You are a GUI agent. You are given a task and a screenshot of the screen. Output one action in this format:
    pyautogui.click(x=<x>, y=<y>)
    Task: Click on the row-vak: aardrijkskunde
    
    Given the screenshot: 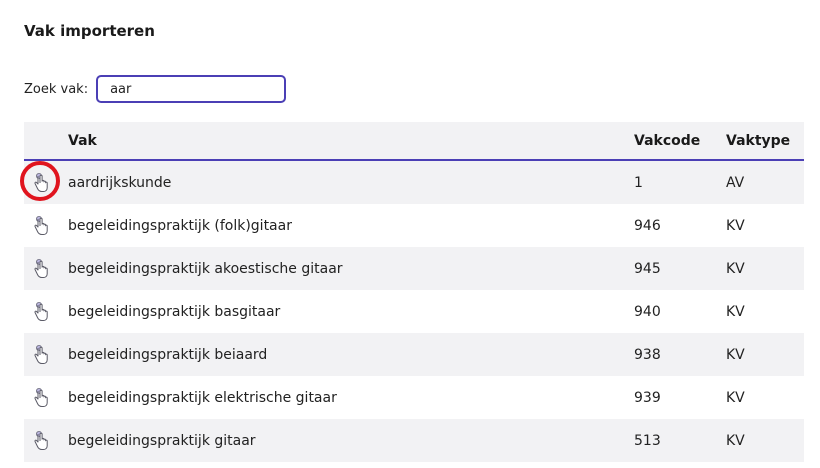 What is the action you would take?
    pyautogui.click(x=351, y=182)
    